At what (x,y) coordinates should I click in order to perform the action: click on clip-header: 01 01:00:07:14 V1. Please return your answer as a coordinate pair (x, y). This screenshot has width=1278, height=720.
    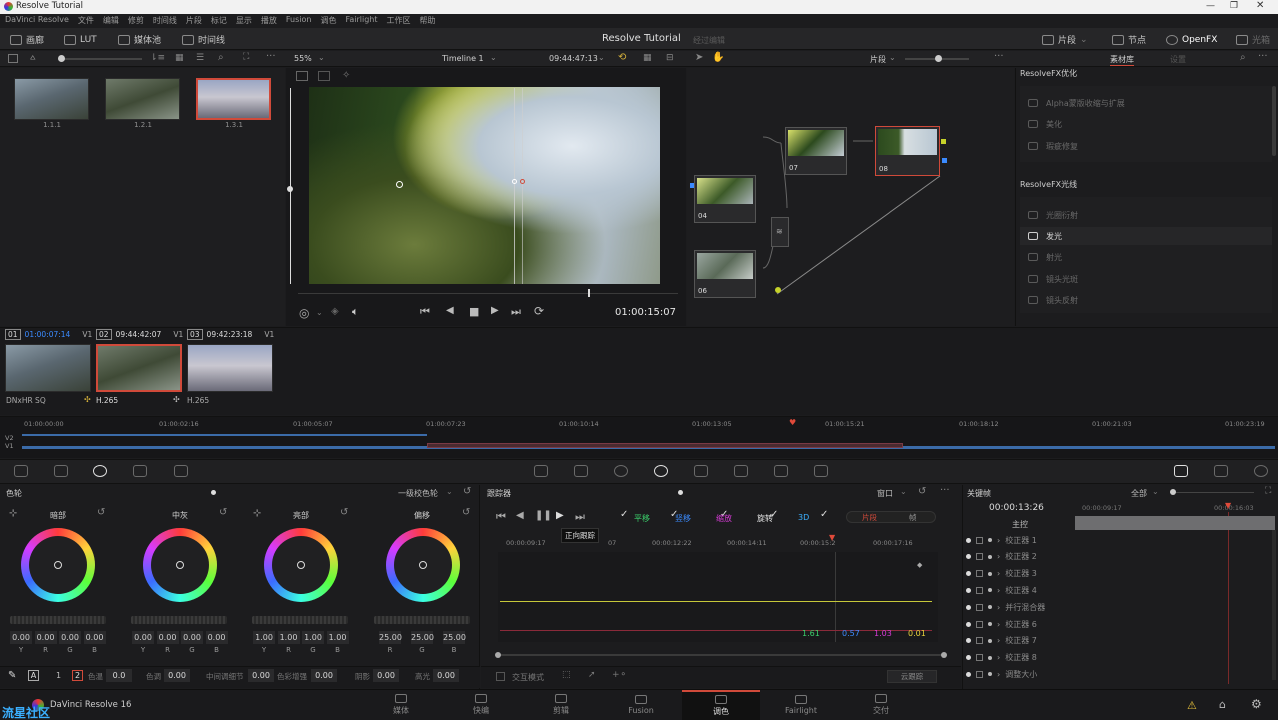
    Looking at the image, I should click on (48, 334).